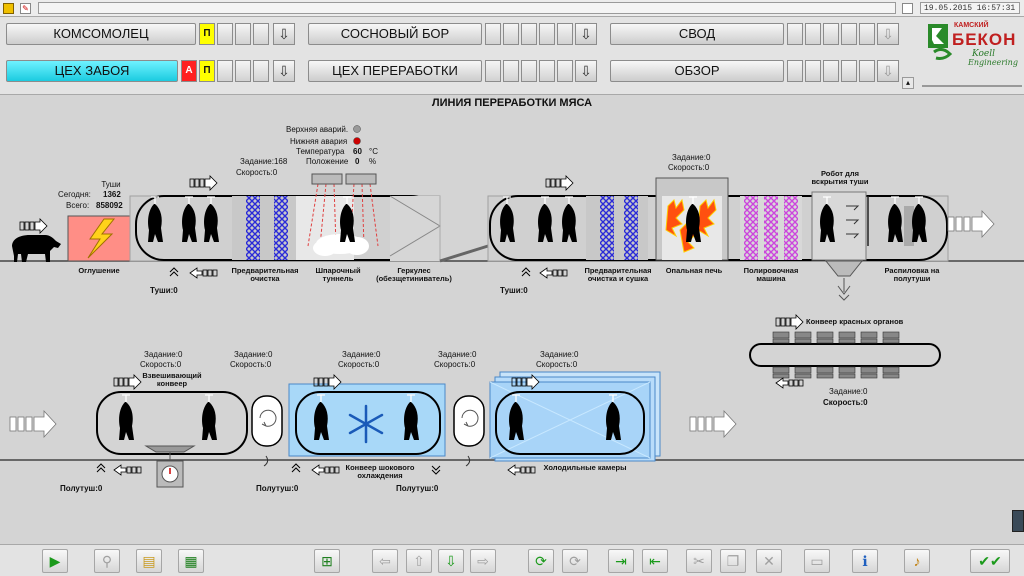 The image size is (1024, 576). Describe the element at coordinates (848, 391) in the screenshot. I see `red-organs-task: Задание:0` at that location.